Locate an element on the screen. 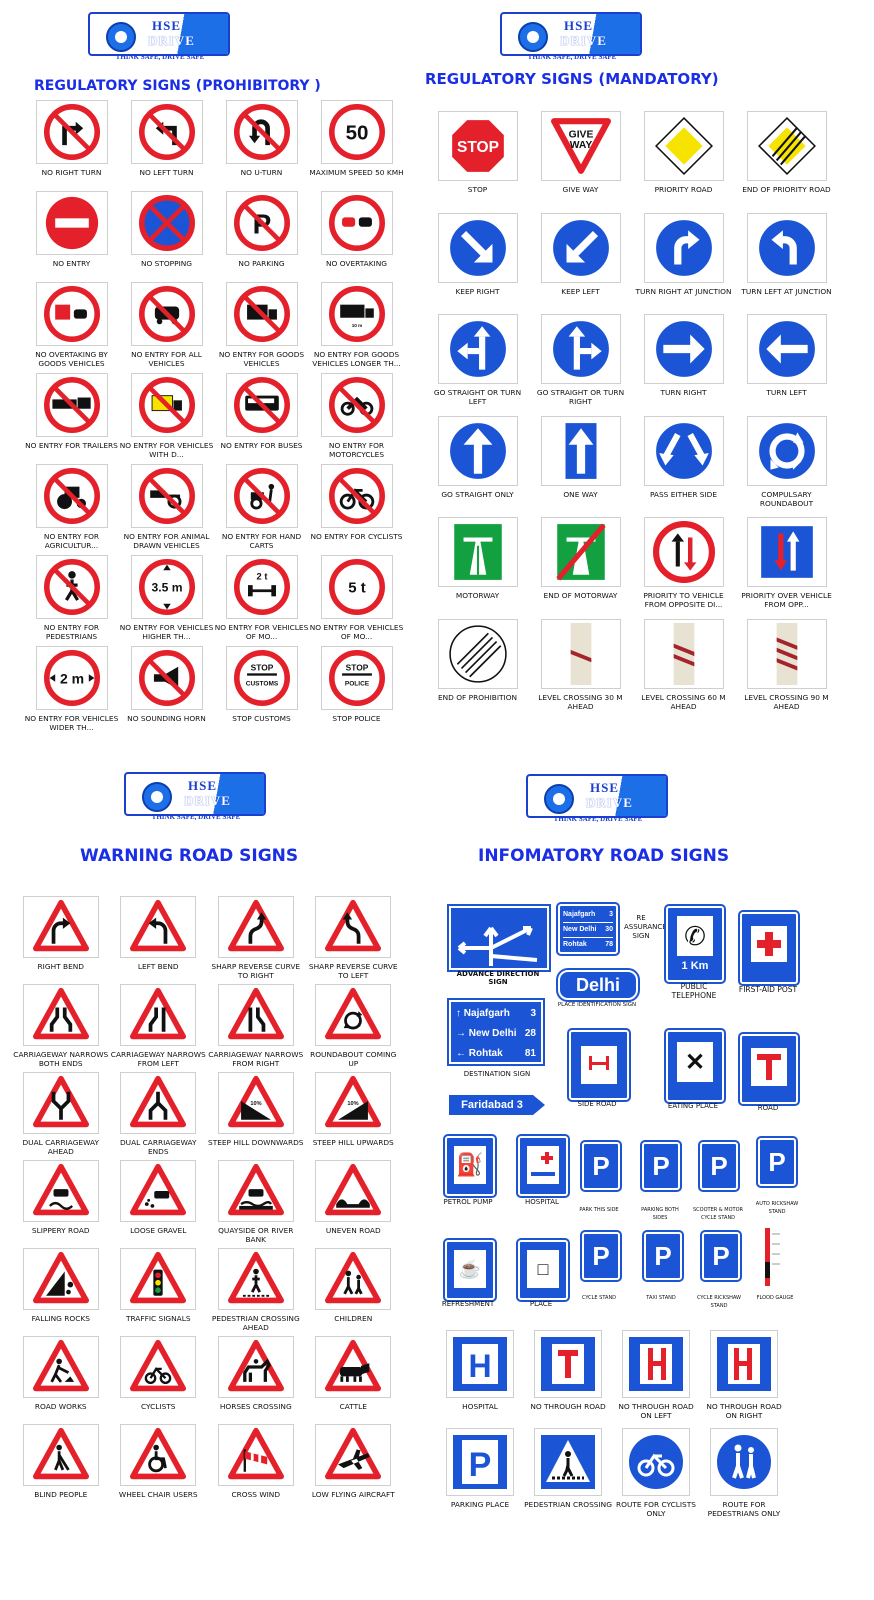  road-works-icon is located at coordinates (60, 1365).